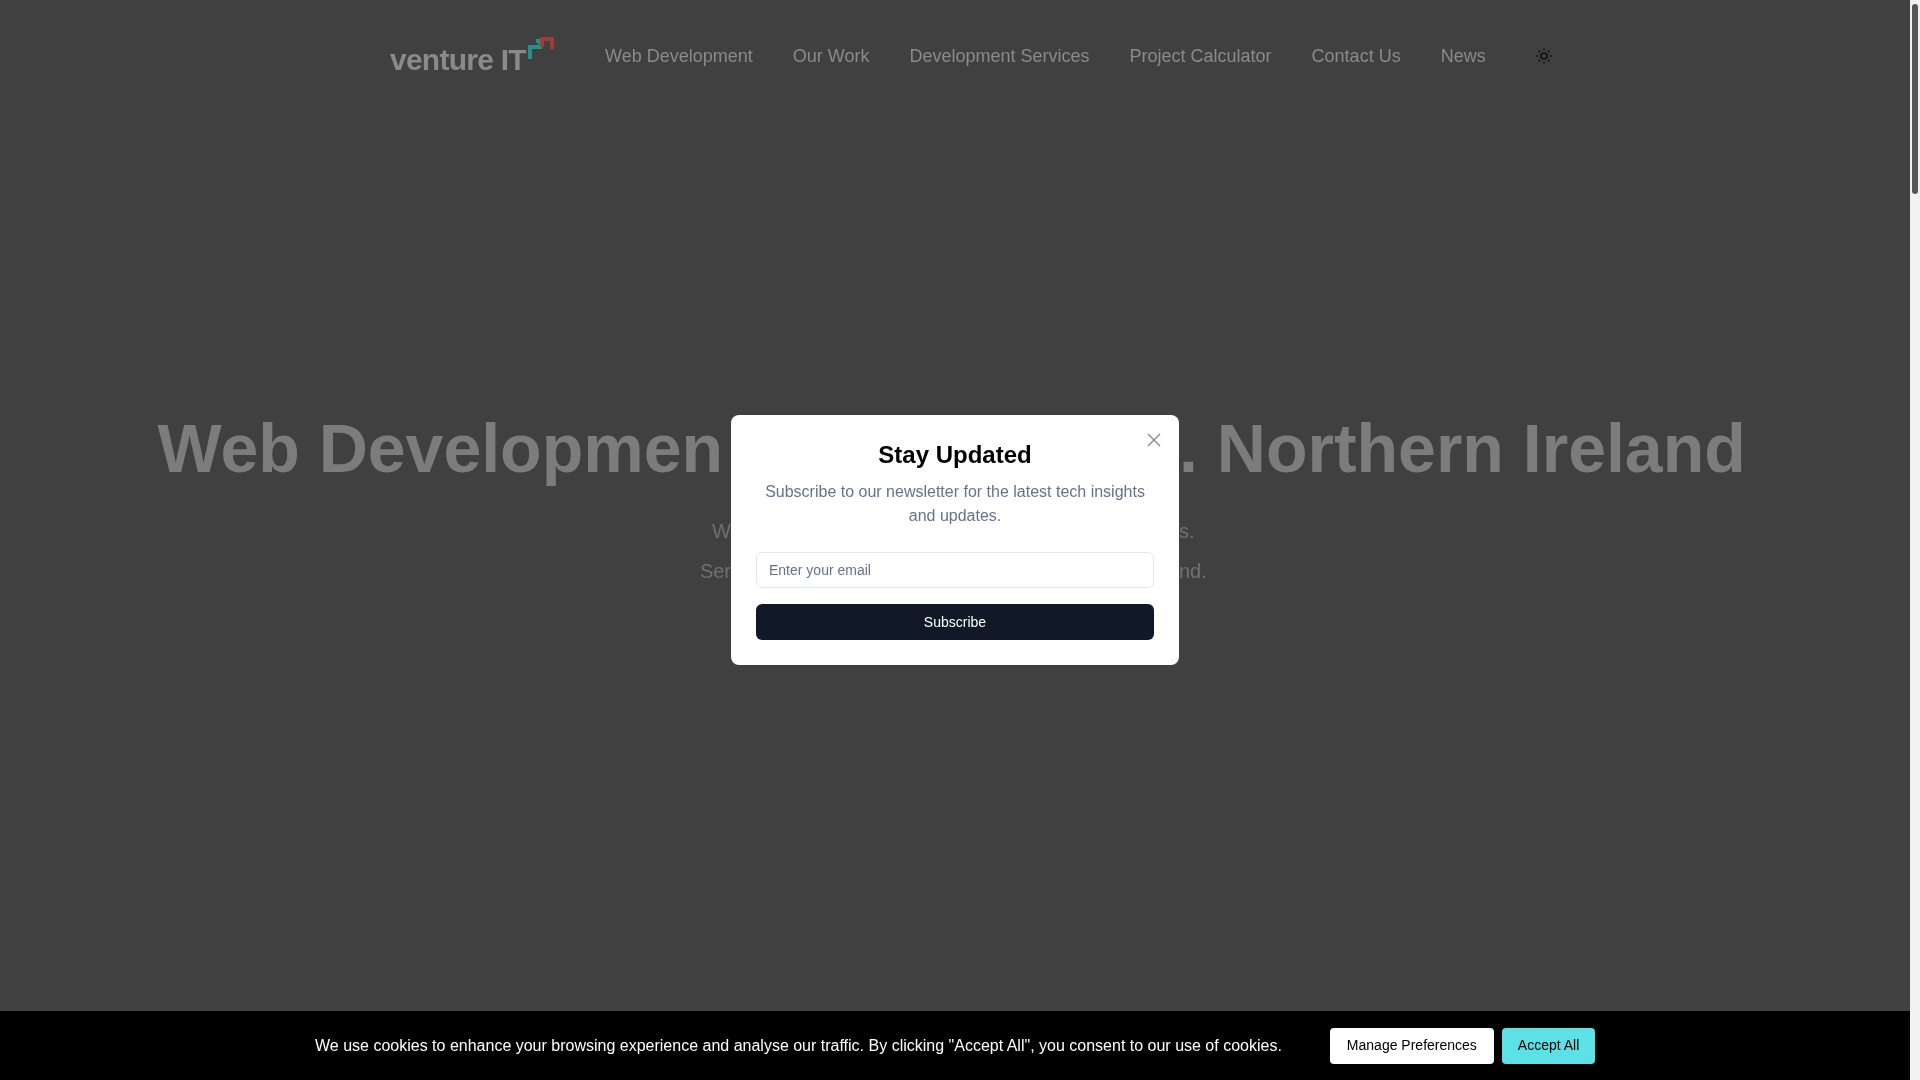 The height and width of the screenshot is (1080, 1920). I want to click on dialog-description: Subscribe to our newsletter for the latest tech insights and updates., so click(955, 504).